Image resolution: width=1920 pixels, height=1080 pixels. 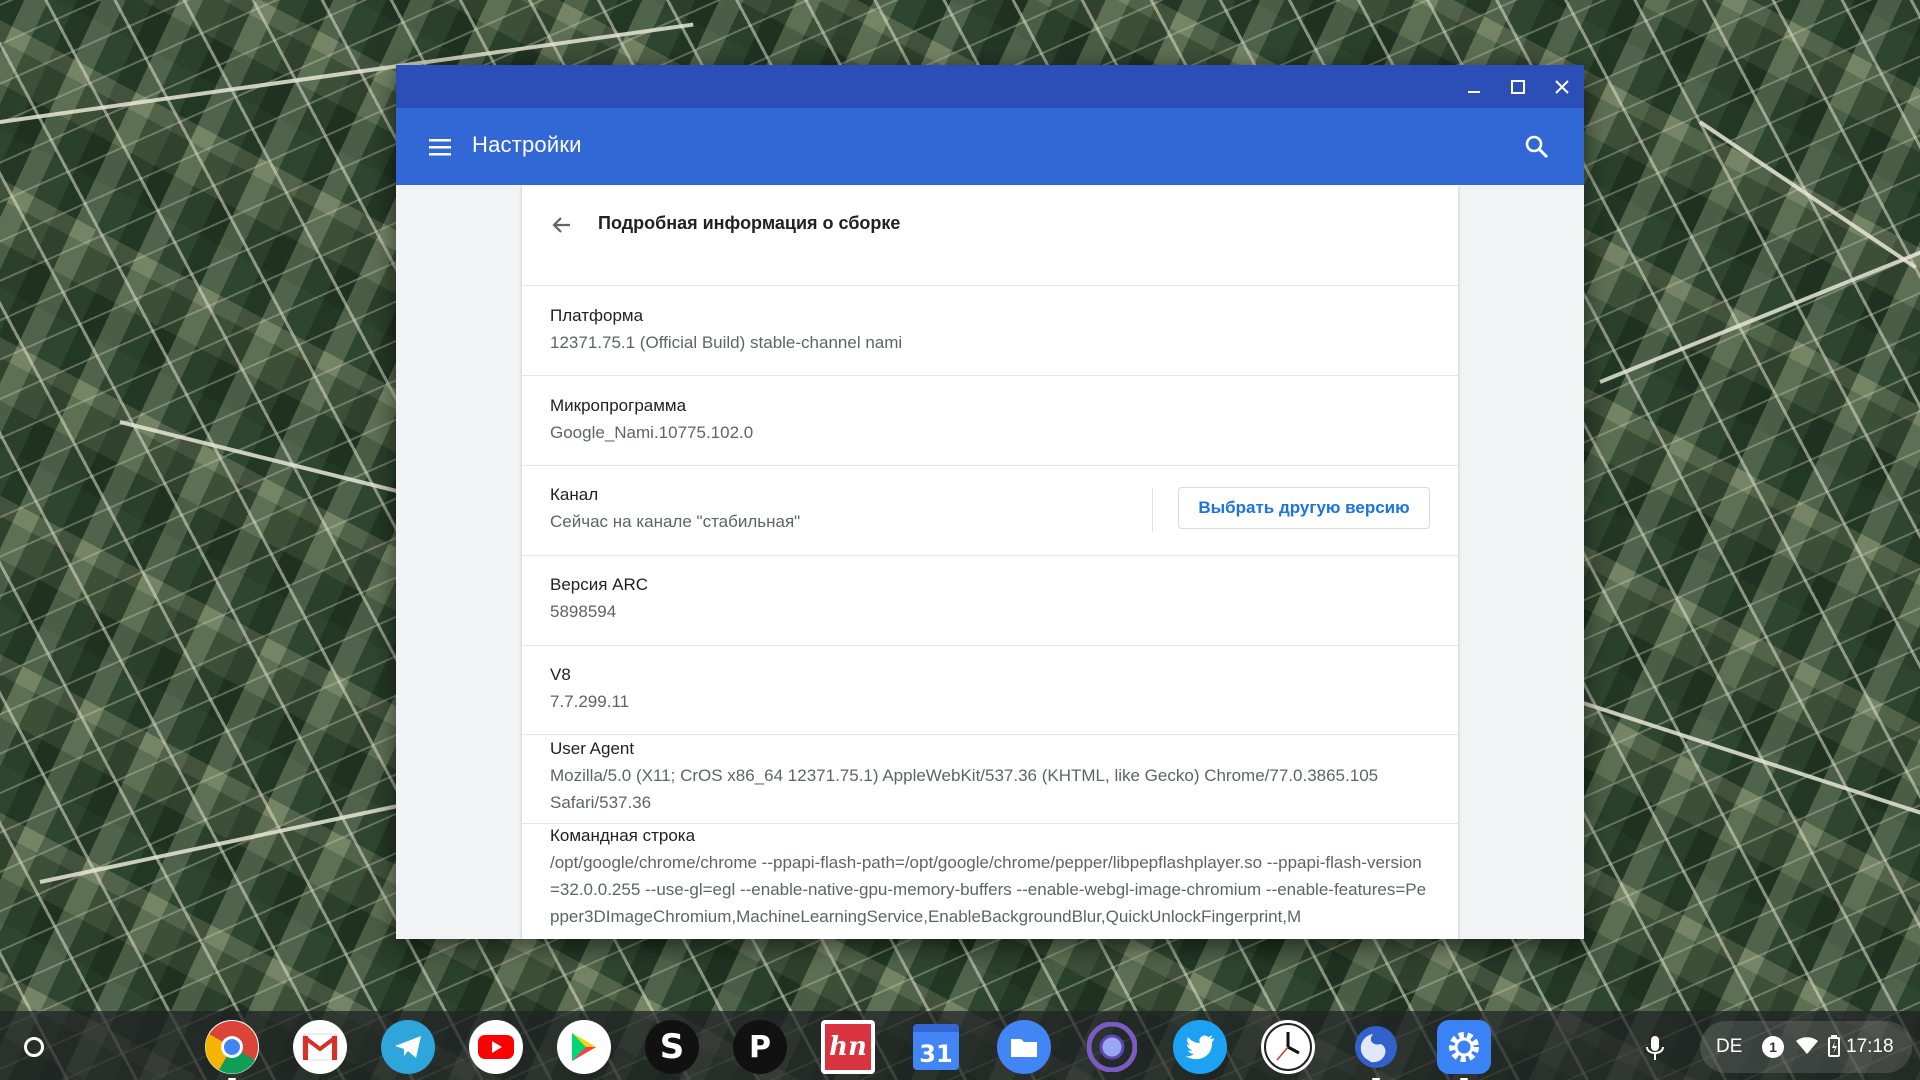 I want to click on clock-time: 17:18, so click(x=1870, y=1046).